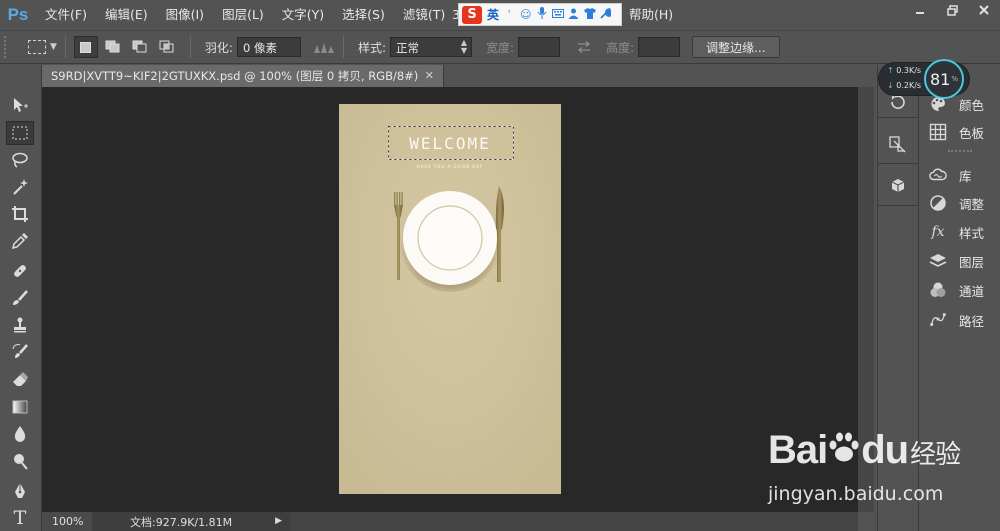  Describe the element at coordinates (181, 522) in the screenshot. I see `document-size-info: 文档:927.9K/1.81M` at that location.